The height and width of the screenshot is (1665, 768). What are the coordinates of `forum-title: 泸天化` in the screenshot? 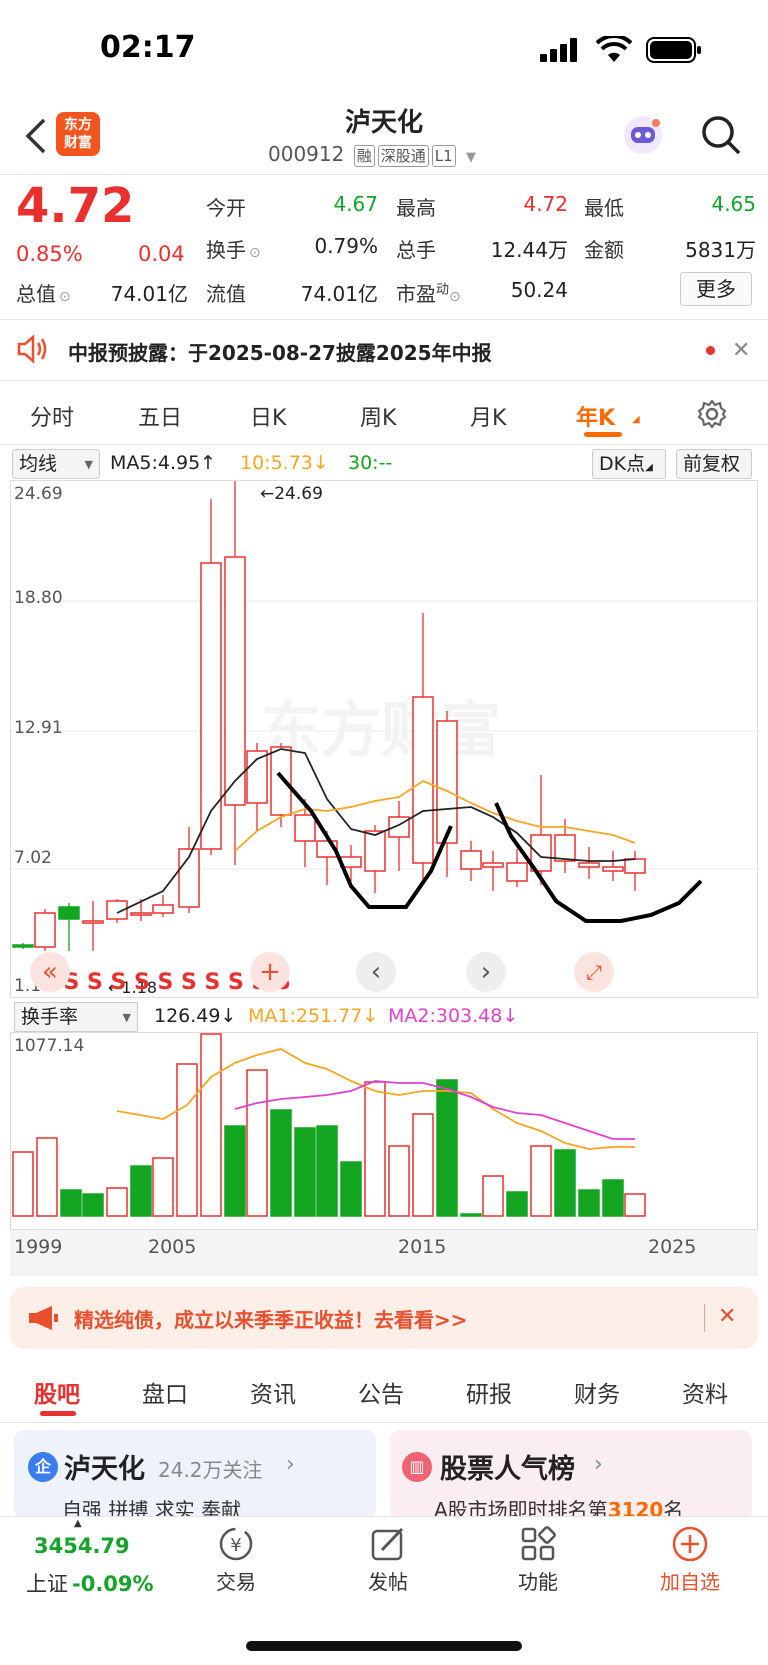 It's located at (104, 1469).